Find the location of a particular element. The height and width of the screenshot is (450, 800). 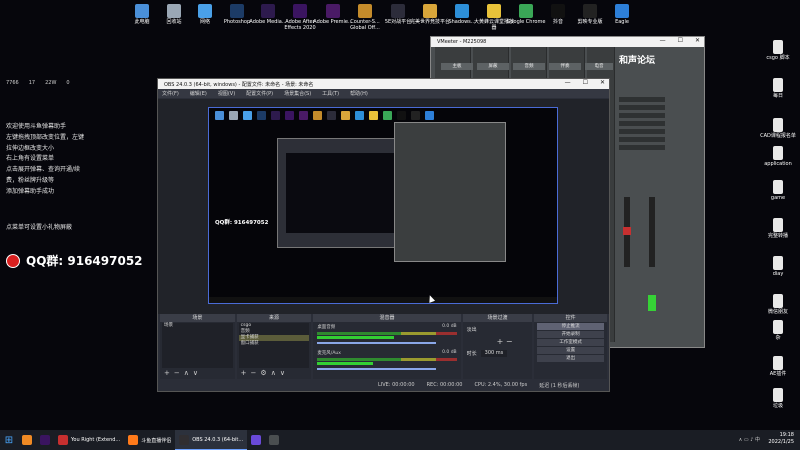

preview-desktop-icon is located at coordinates (345, 115).